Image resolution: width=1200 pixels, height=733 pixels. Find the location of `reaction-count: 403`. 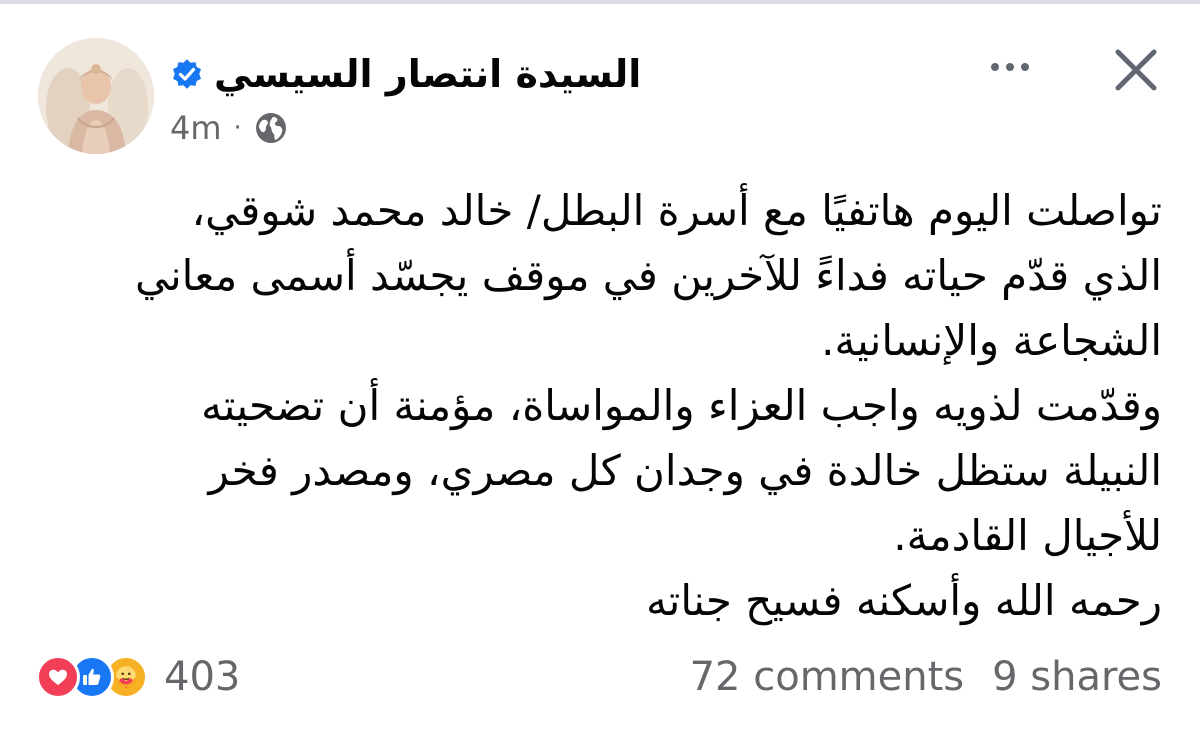

reaction-count: 403 is located at coordinates (202, 677).